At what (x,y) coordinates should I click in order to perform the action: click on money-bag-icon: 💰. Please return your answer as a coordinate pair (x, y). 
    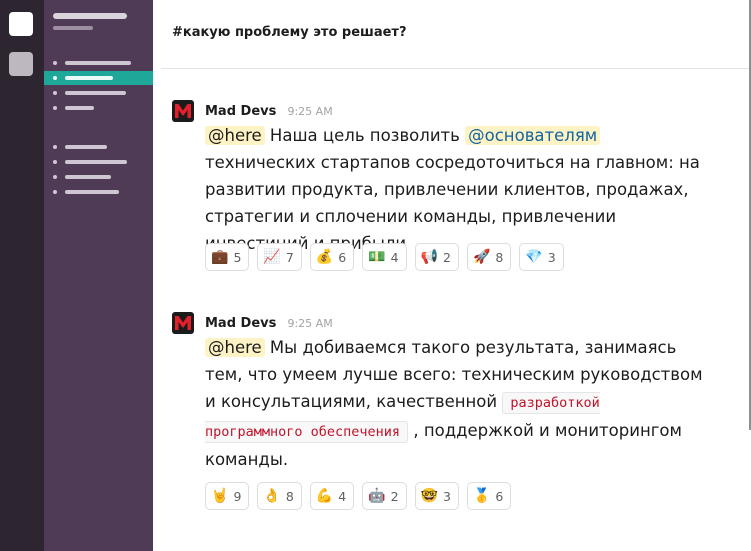
    Looking at the image, I should click on (324, 257).